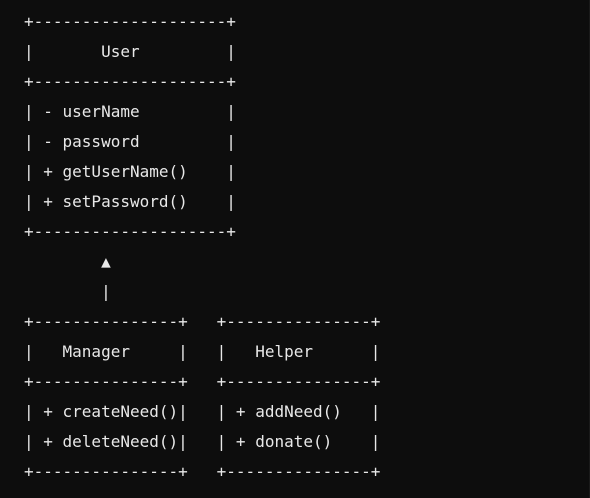 Image resolution: width=590 pixels, height=498 pixels. What do you see at coordinates (130, 111) in the screenshot?
I see `user-attribute-username: | - userName |` at bounding box center [130, 111].